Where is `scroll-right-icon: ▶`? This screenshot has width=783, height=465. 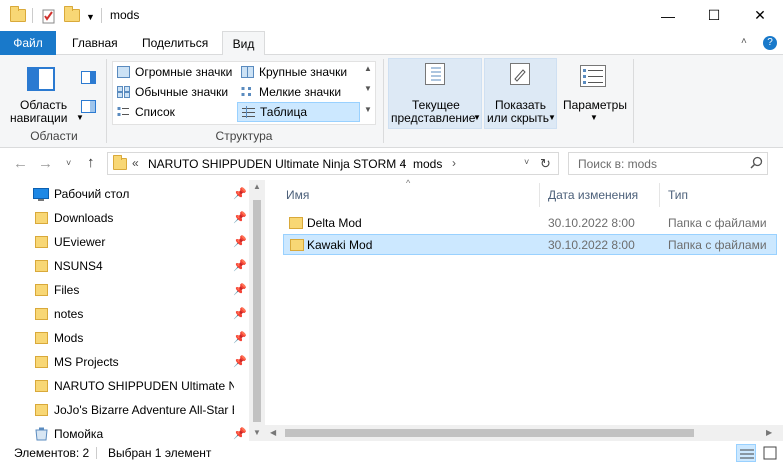
scroll-right-icon: ▶ is located at coordinates (769, 432).